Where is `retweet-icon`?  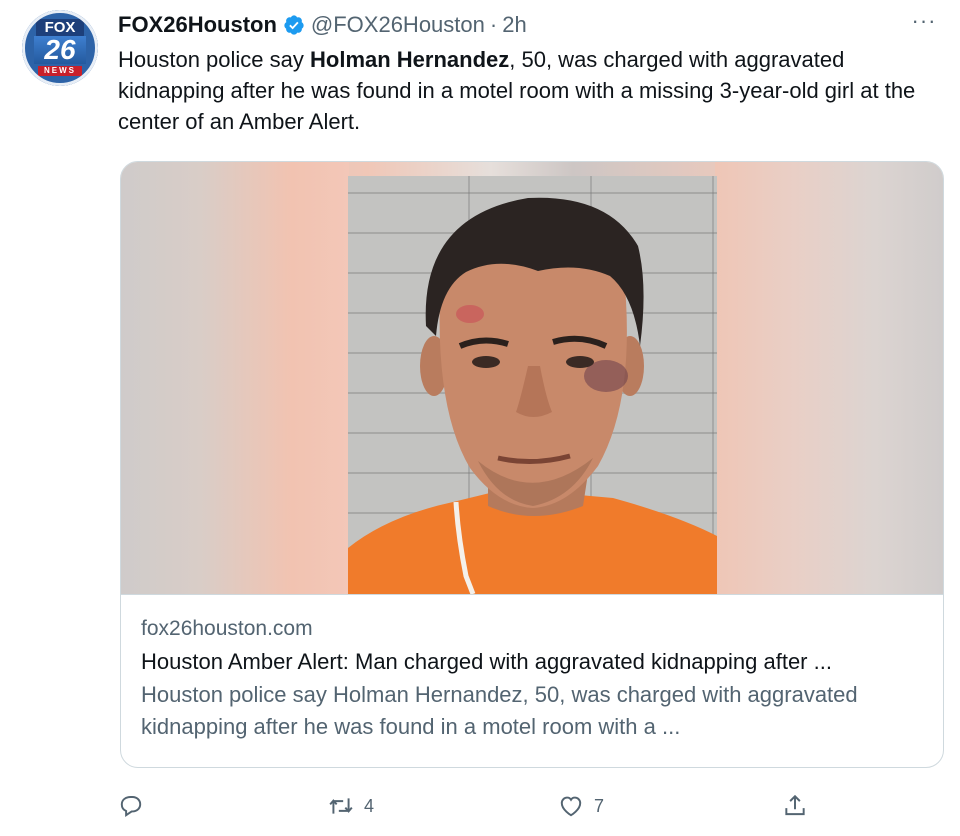 retweet-icon is located at coordinates (341, 806).